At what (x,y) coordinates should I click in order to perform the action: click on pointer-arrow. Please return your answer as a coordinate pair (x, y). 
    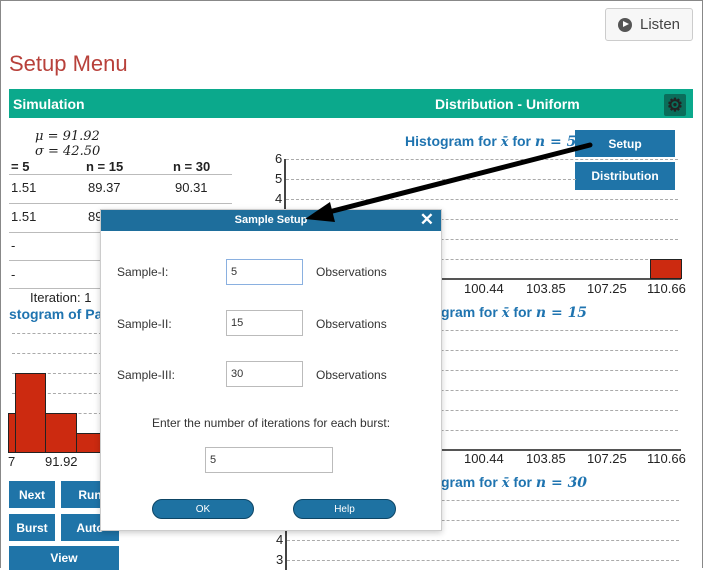
    Looking at the image, I should click on (449, 182).